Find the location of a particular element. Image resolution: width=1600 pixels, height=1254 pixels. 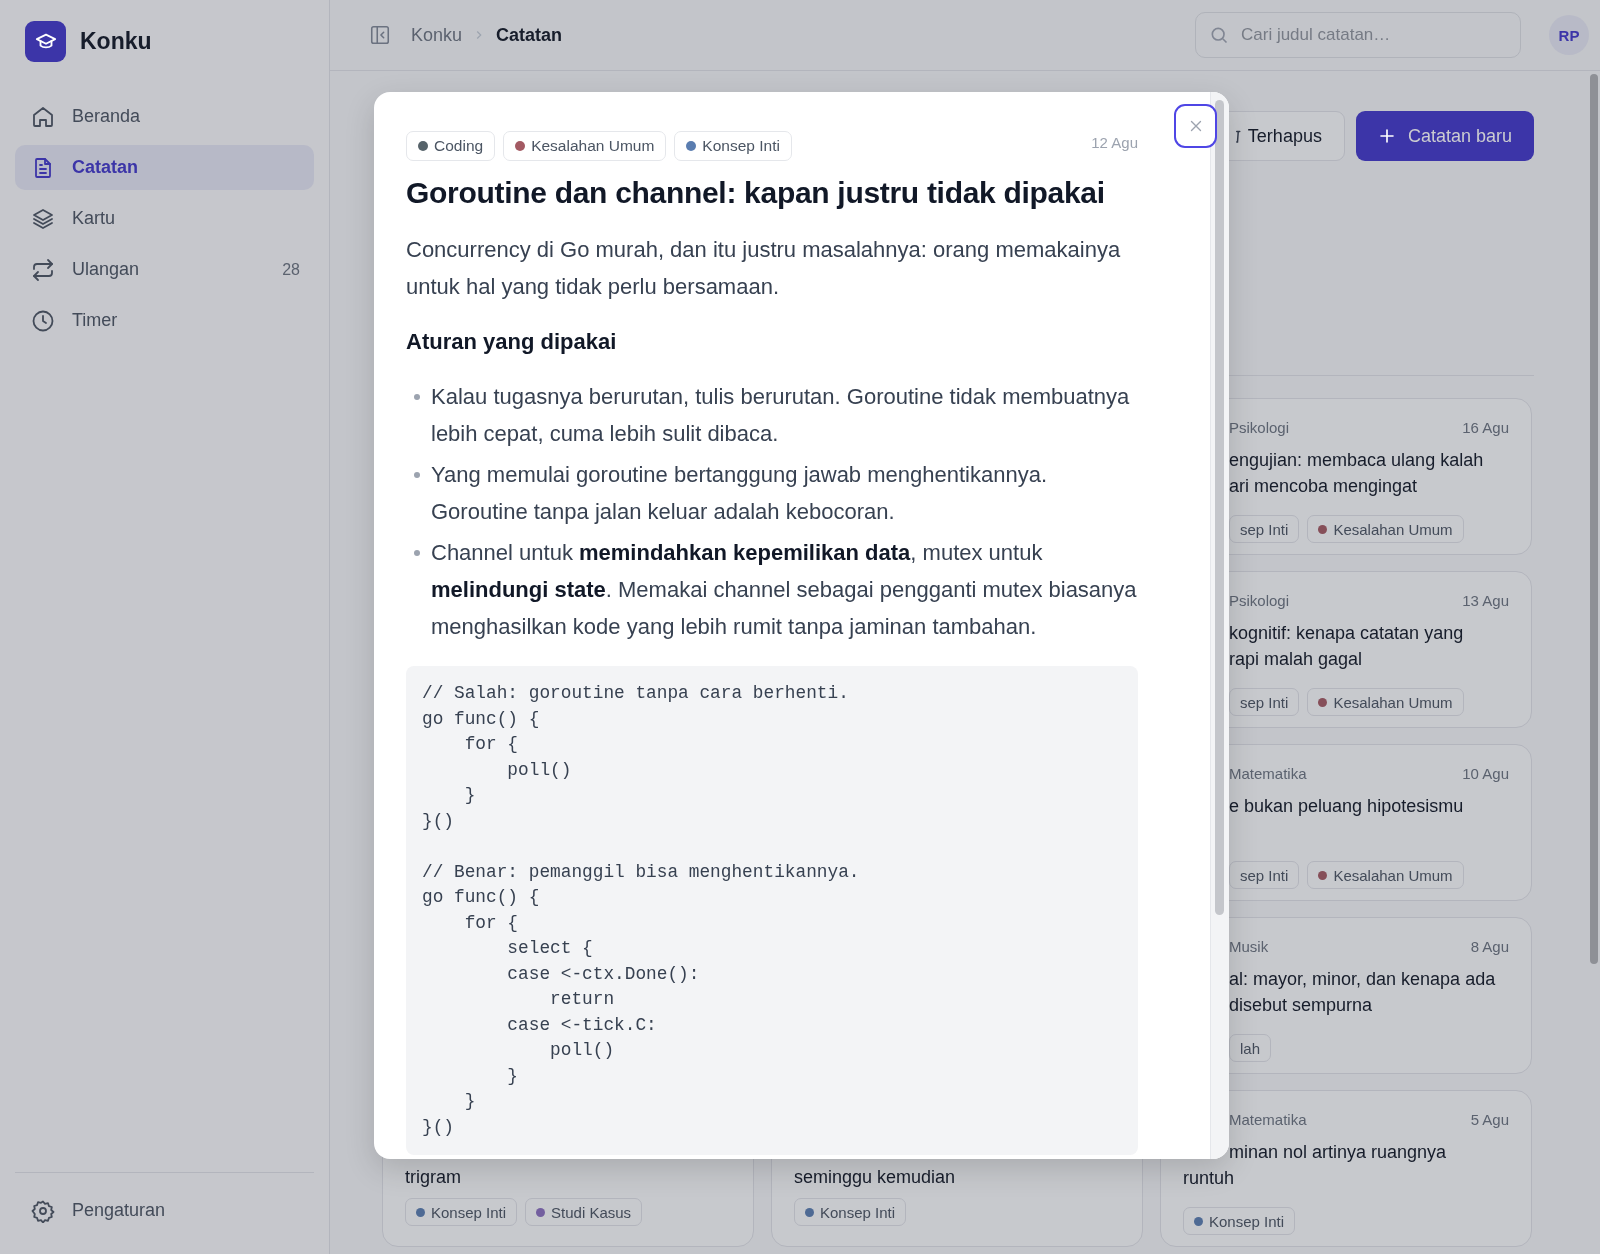

date-label: 12 Agu is located at coordinates (1114, 142).